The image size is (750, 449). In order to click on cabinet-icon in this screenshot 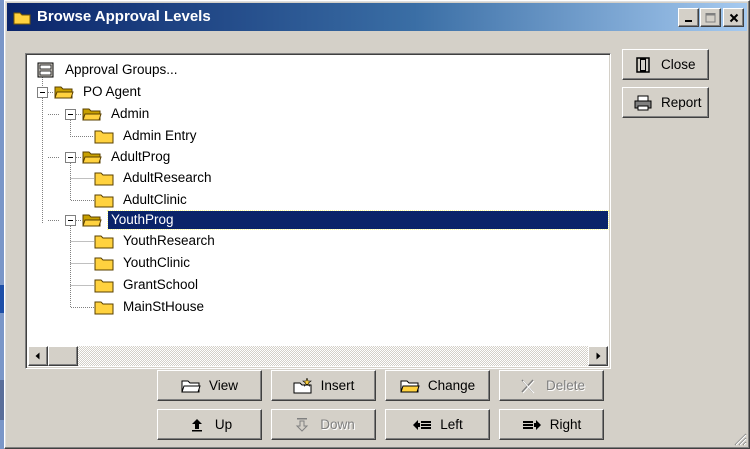, I will do `click(45, 70)`.